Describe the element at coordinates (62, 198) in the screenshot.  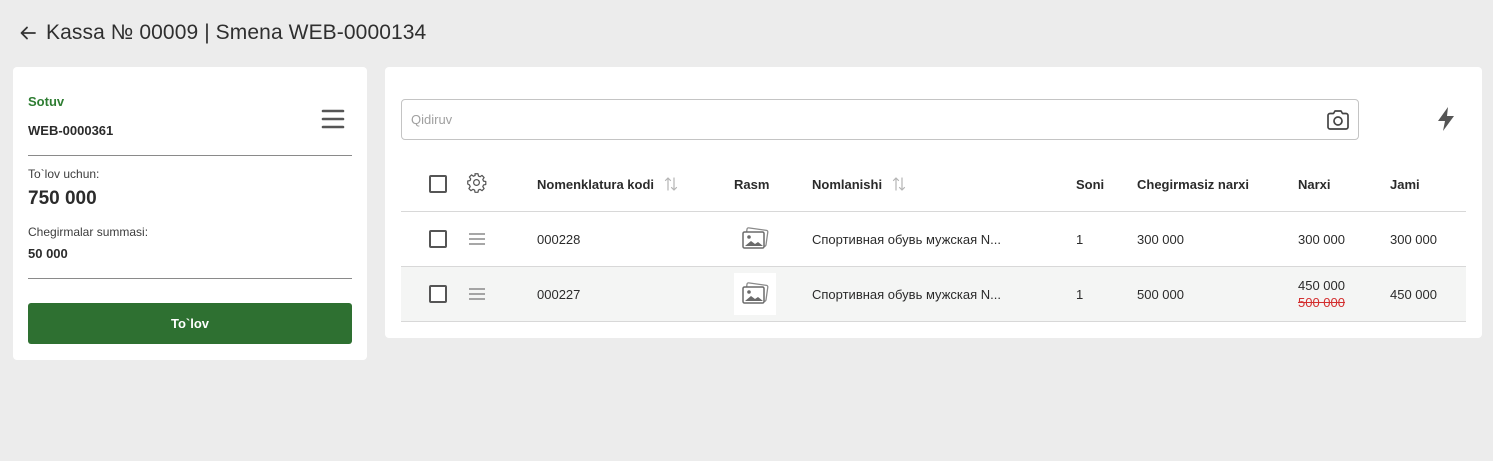
I see `pay-amount-value: 750 000` at that location.